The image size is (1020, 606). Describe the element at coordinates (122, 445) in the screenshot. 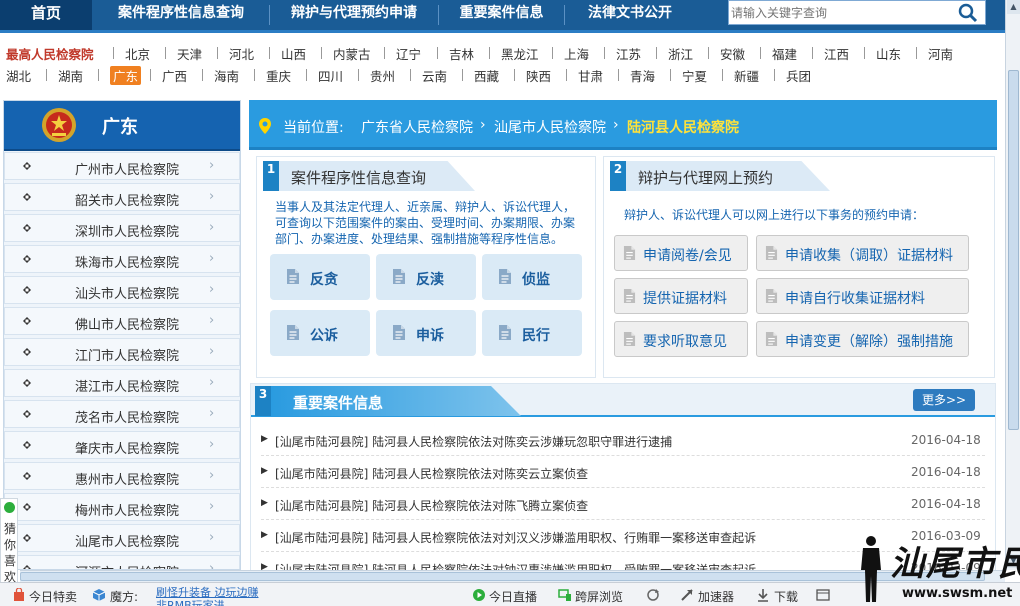

I see `sidebar-item: 肇庆市人民检察院 ›` at that location.